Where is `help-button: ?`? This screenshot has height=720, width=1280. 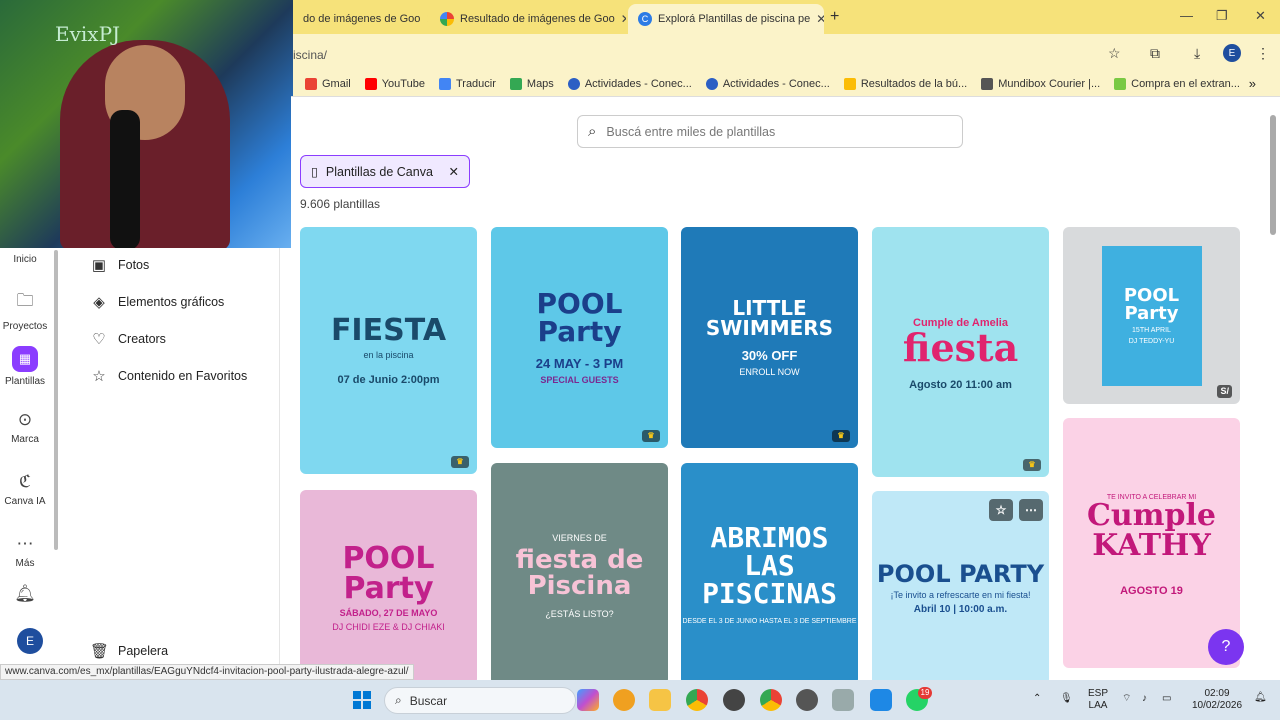 help-button: ? is located at coordinates (1226, 647).